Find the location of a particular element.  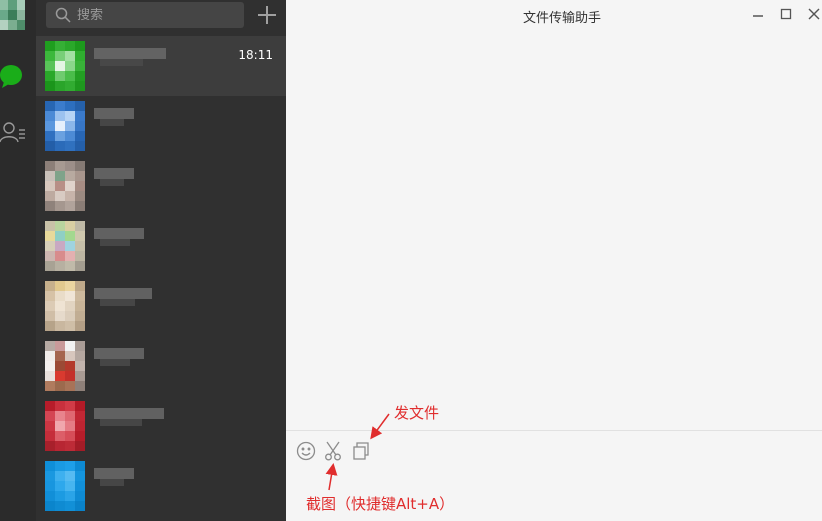

search-icon is located at coordinates (63, 15).